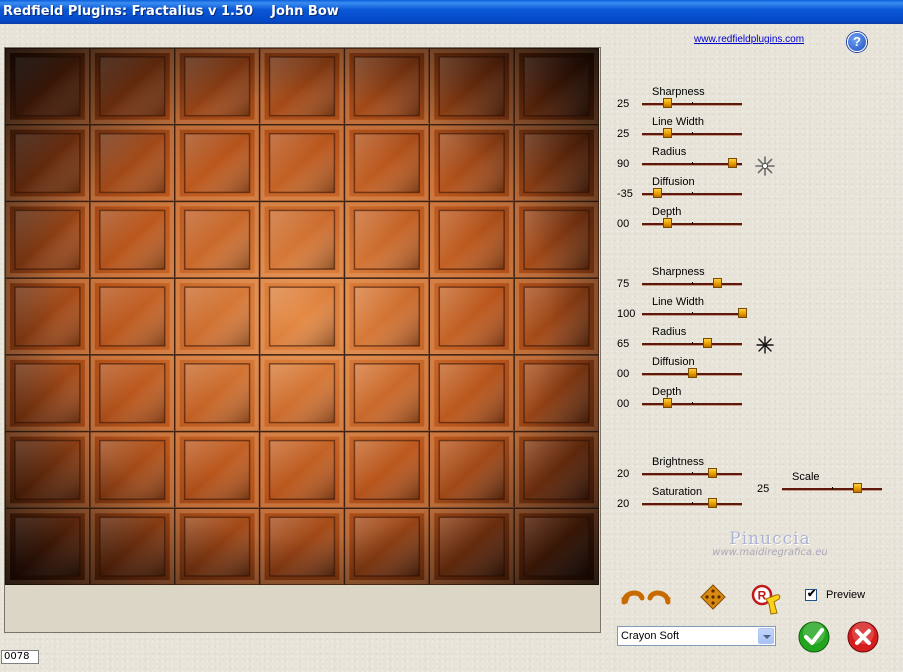 Image resolution: width=903 pixels, height=672 pixels. Describe the element at coordinates (768, 601) in the screenshot. I see `reset-hand-icon: R` at that location.